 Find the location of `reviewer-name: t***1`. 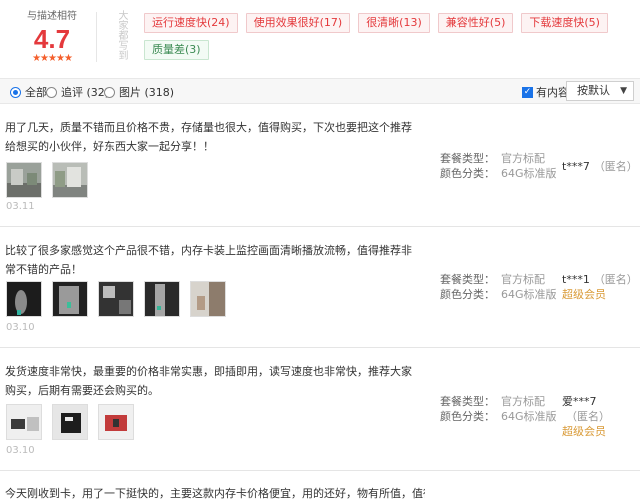

reviewer-name: t***1 is located at coordinates (576, 279).